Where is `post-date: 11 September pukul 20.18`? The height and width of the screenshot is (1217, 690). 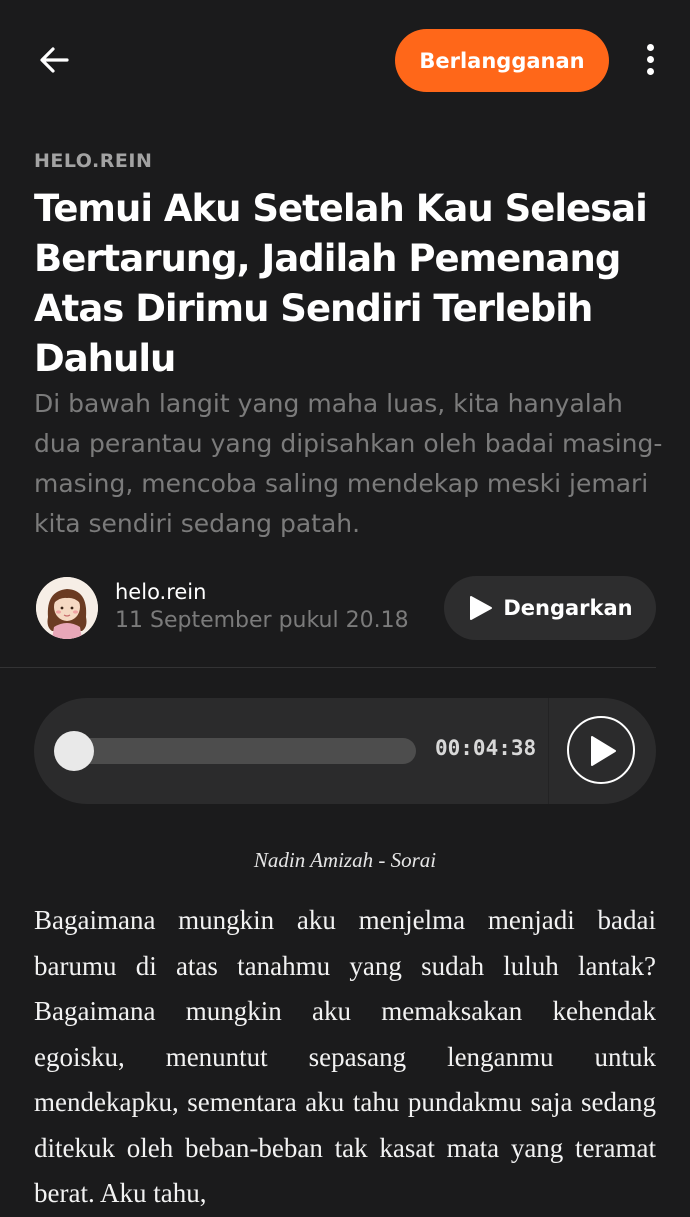 post-date: 11 September pukul 20.18 is located at coordinates (262, 620).